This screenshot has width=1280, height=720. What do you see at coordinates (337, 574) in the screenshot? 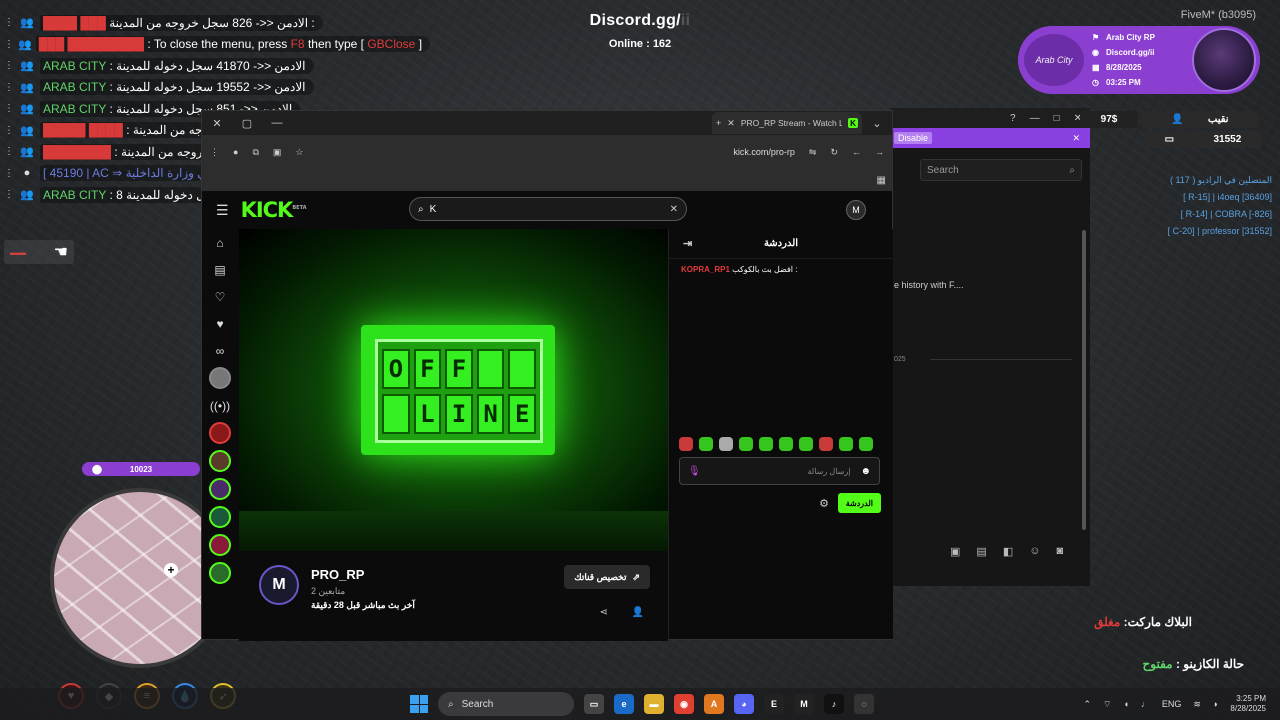
I see `channel-name: PRO_RP` at bounding box center [337, 574].